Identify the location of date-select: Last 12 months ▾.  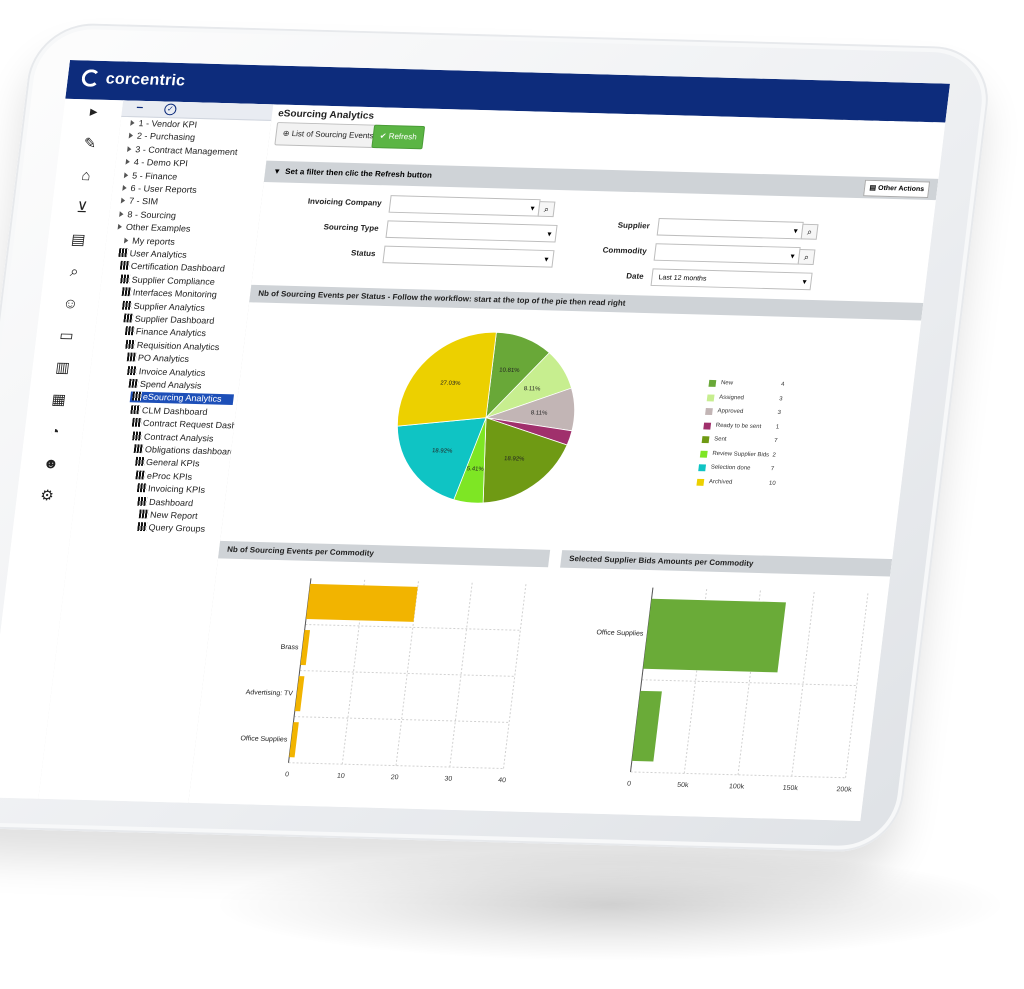
(731, 279).